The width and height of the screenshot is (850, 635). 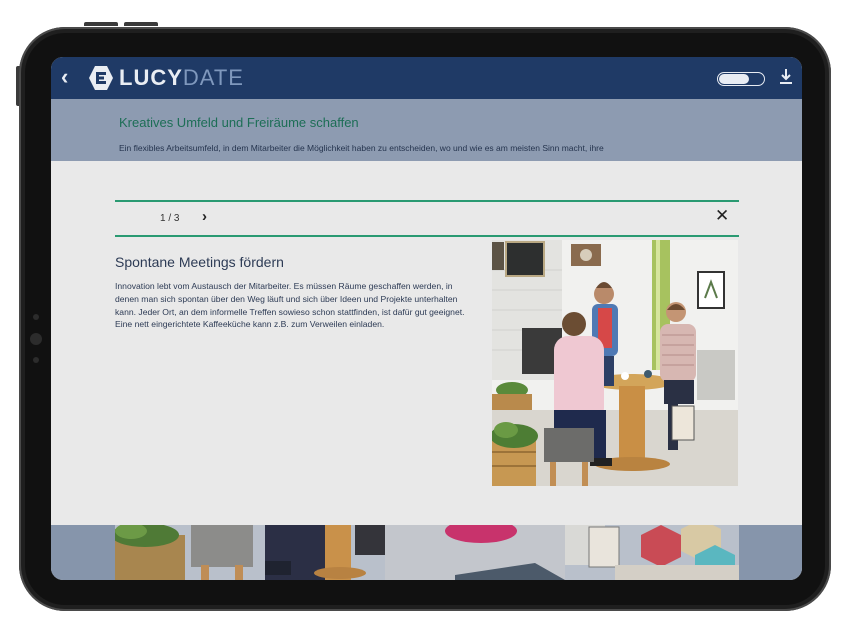 I want to click on background-image-strip, so click(x=426, y=552).